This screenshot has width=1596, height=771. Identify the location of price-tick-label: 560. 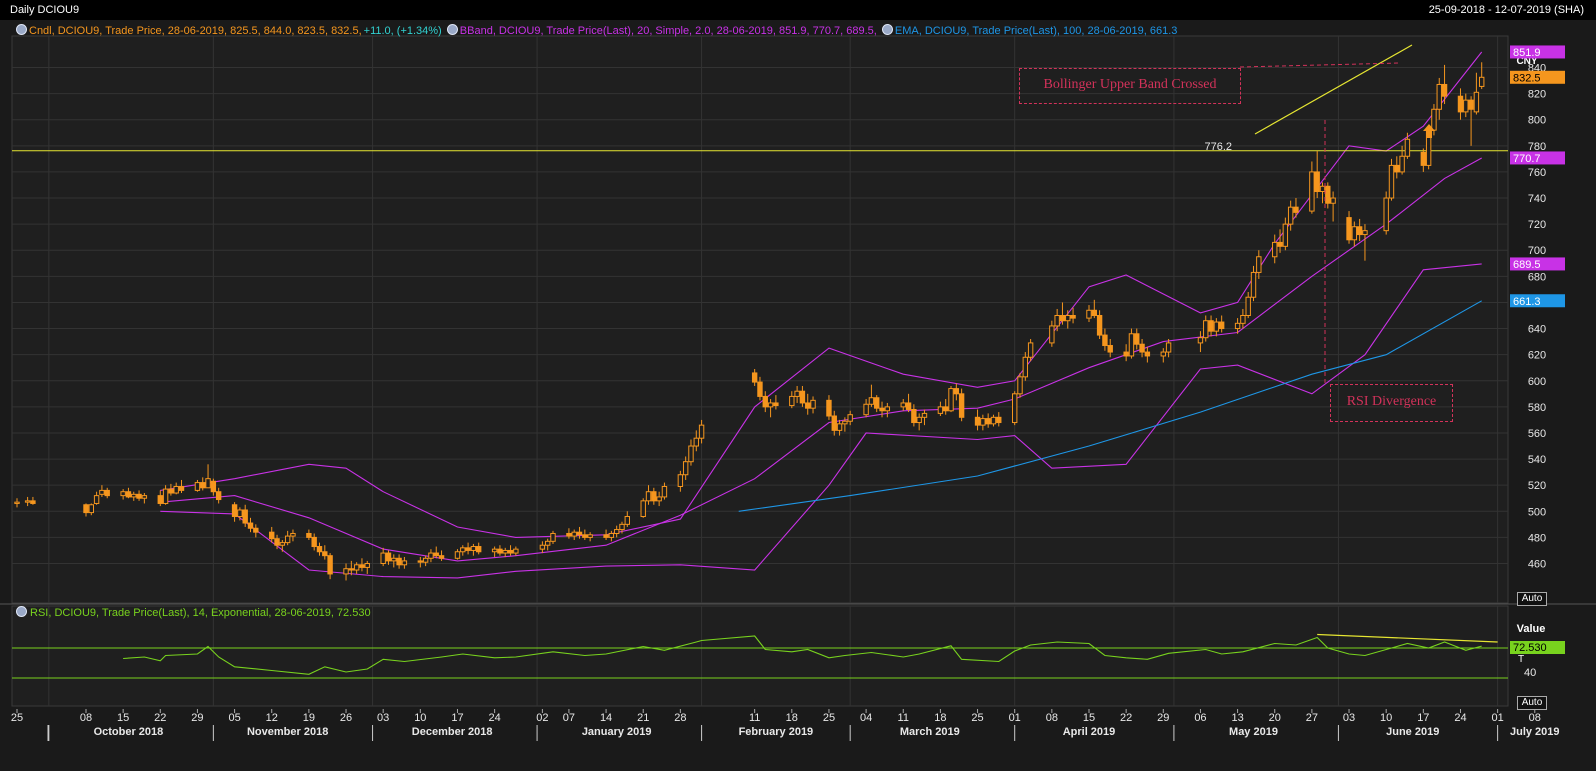
(1537, 434).